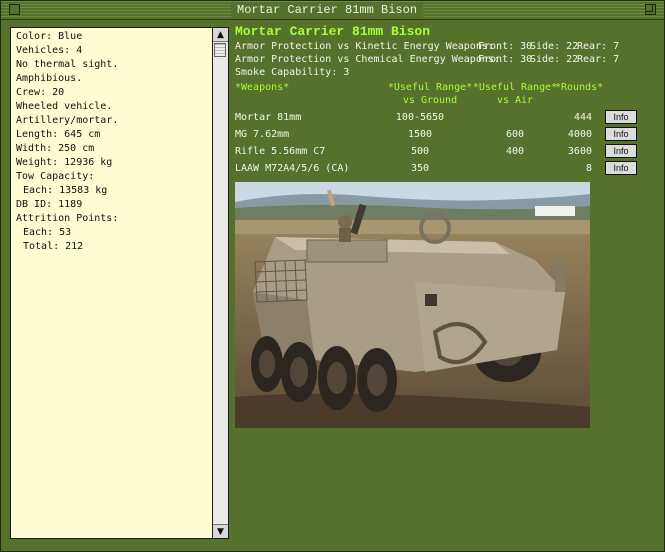 This screenshot has width=665, height=552. Describe the element at coordinates (420, 117) in the screenshot. I see `weapon-ground-range: 100-5650` at that location.